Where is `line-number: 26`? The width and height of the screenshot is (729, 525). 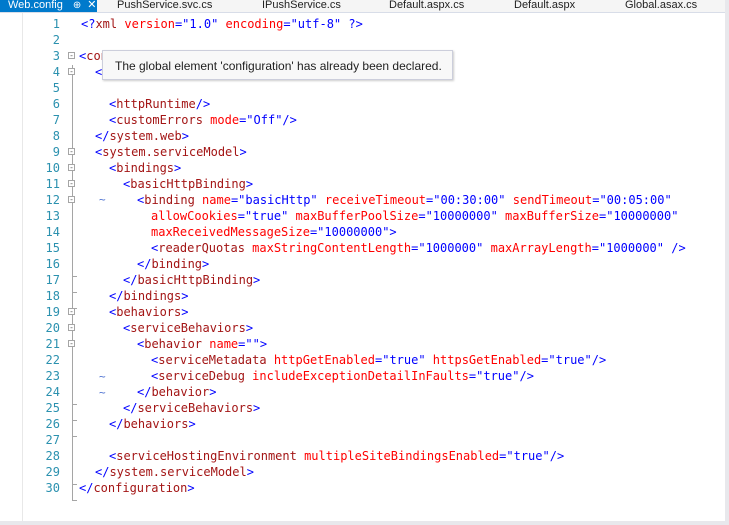
line-number: 26 is located at coordinates (52, 424).